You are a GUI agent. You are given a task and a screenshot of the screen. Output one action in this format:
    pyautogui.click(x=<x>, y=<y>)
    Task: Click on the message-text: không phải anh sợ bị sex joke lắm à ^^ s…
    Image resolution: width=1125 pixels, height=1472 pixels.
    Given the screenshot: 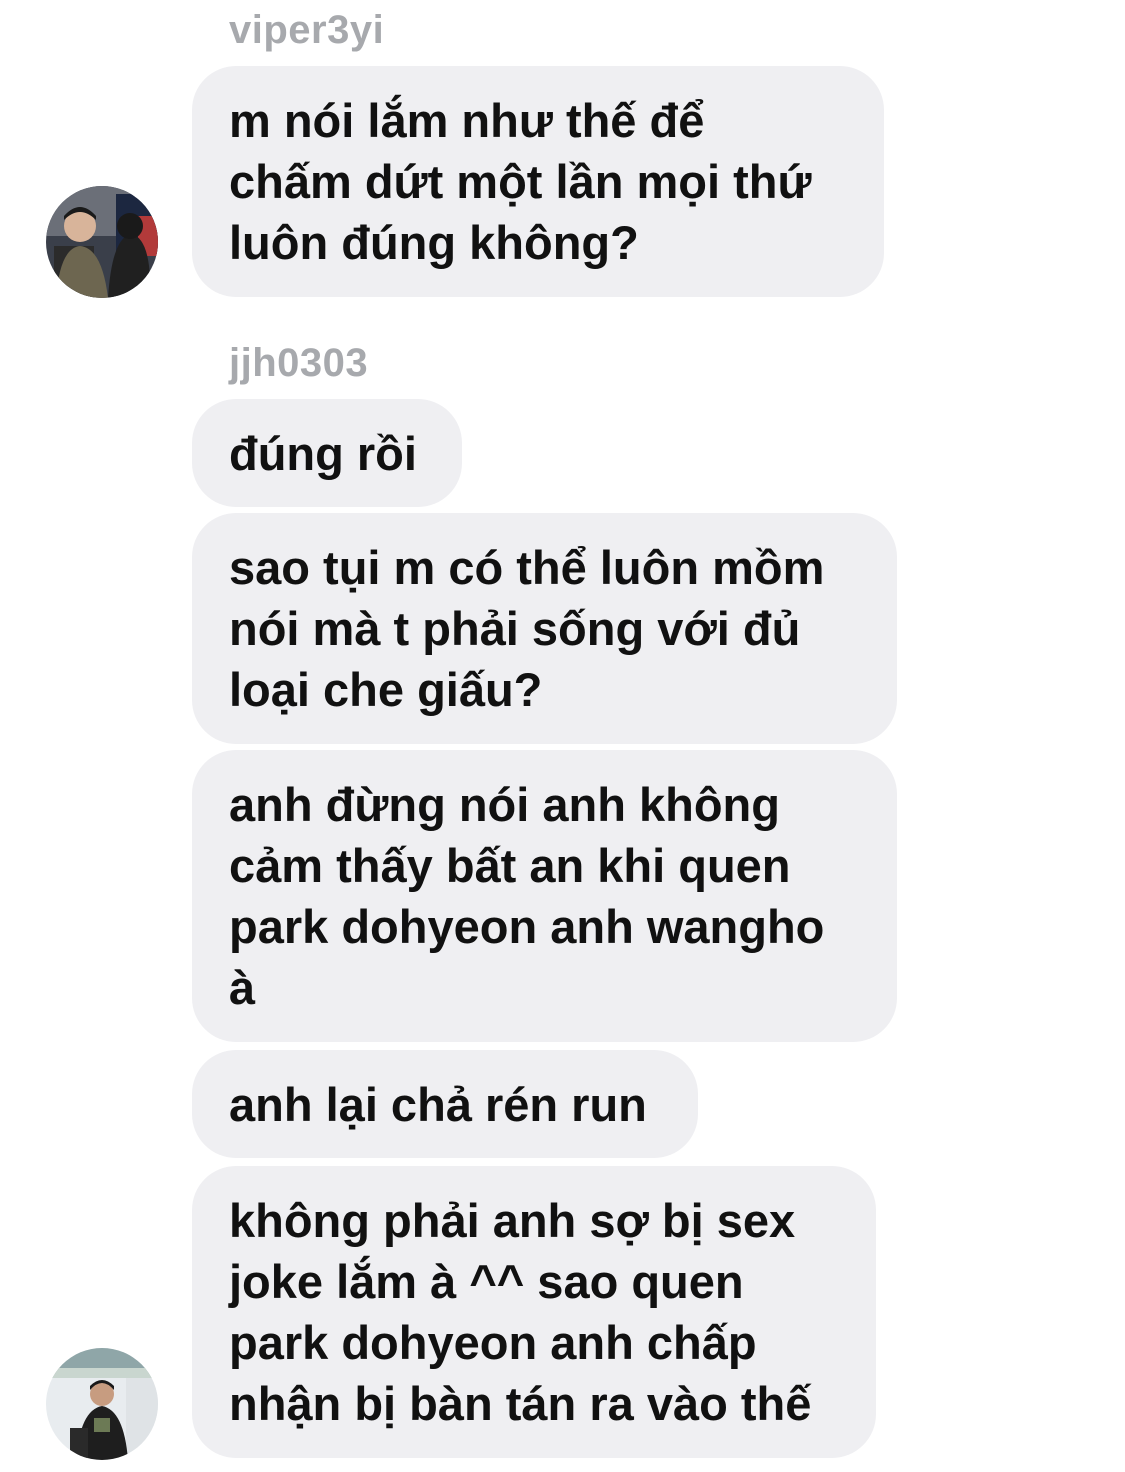 What is the action you would take?
    pyautogui.click(x=520, y=1312)
    